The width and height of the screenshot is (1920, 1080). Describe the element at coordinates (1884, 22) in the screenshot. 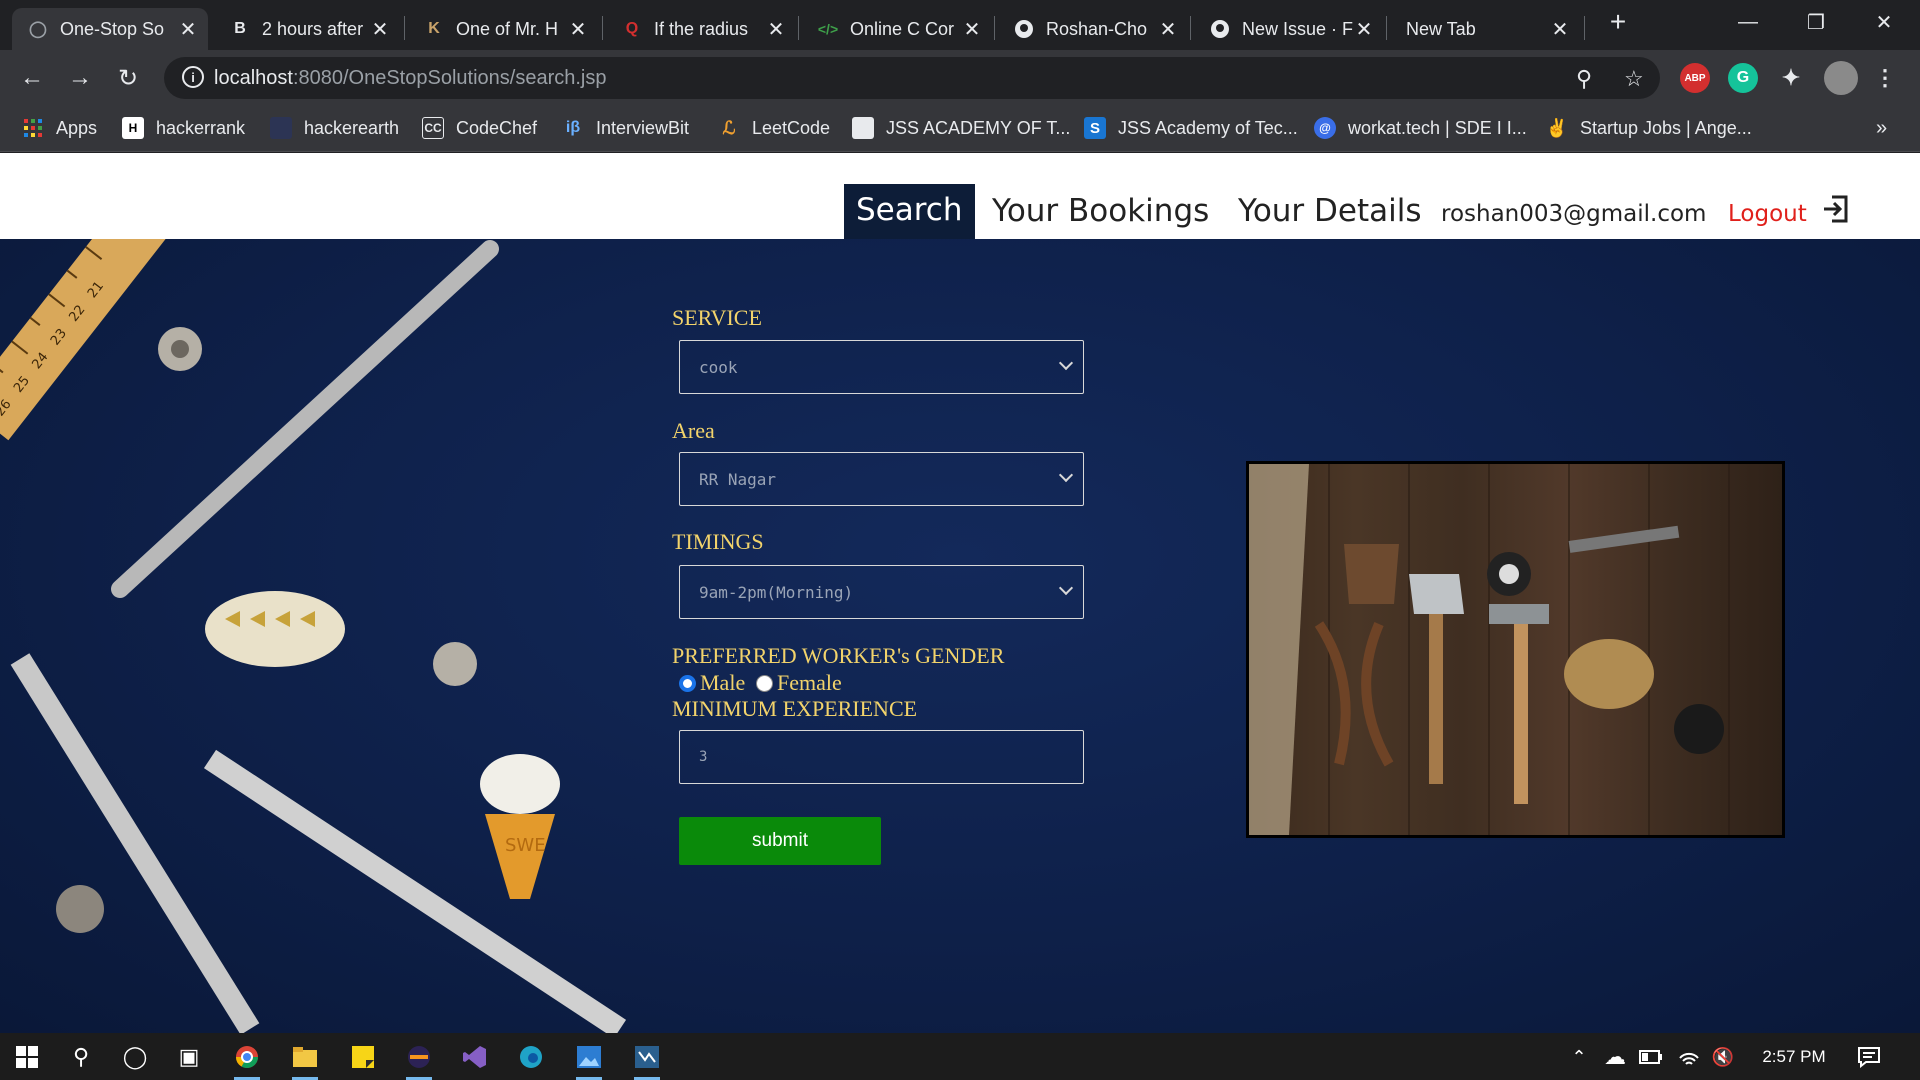

I see `close-window-icon: ✕` at that location.